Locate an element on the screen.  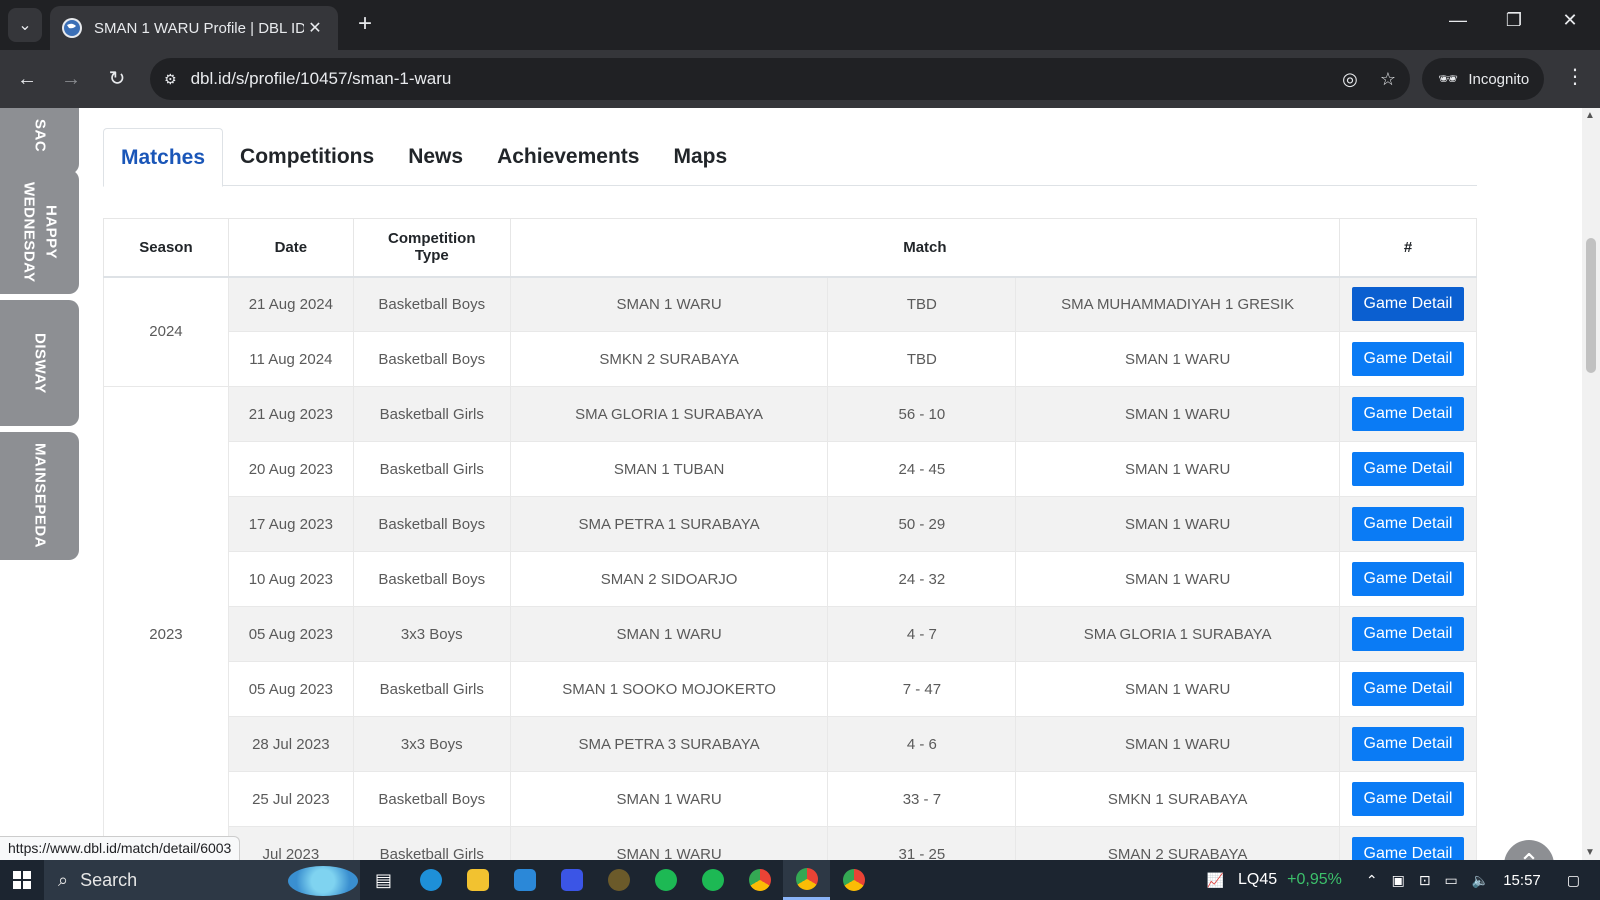
volume-icon: 🔈 is located at coordinates (1480, 880).